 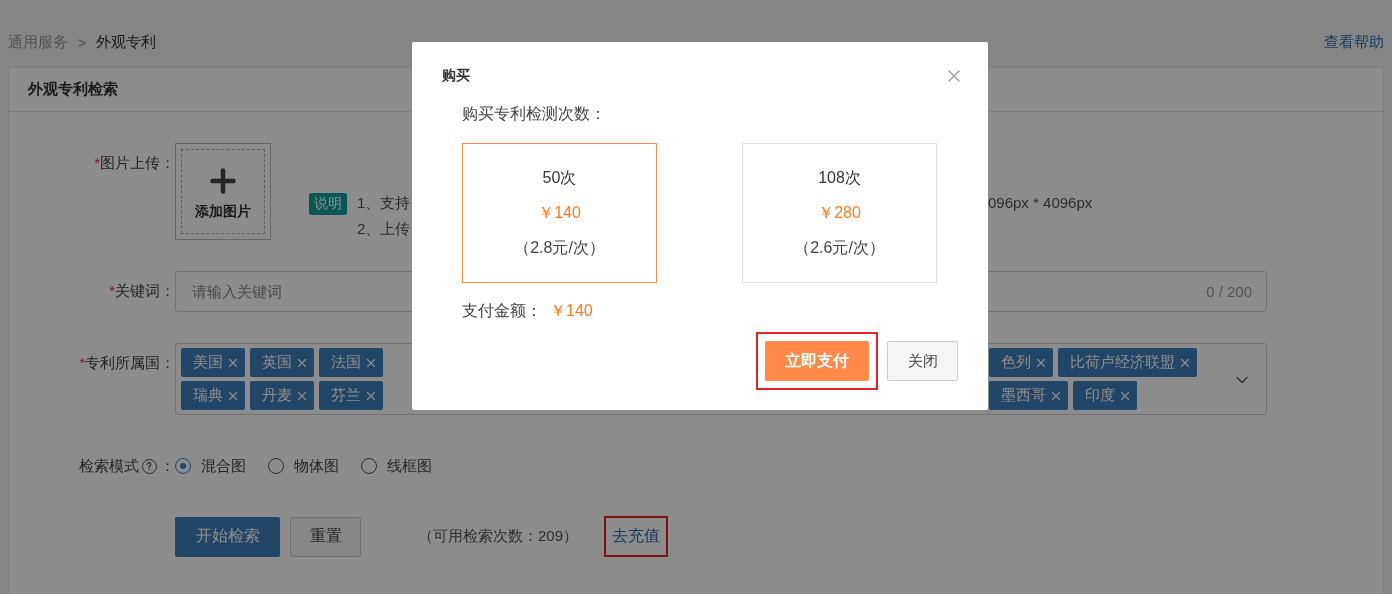 What do you see at coordinates (223, 191) in the screenshot?
I see `add-image-button: 添加图片` at bounding box center [223, 191].